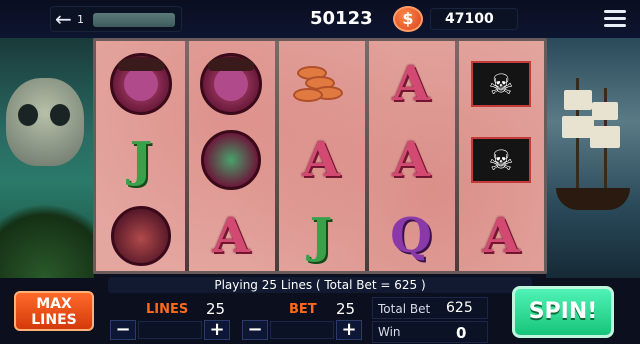 Image resolution: width=640 pixels, height=344 pixels. What do you see at coordinates (341, 18) in the screenshot?
I see `balance-display: 50123` at bounding box center [341, 18].